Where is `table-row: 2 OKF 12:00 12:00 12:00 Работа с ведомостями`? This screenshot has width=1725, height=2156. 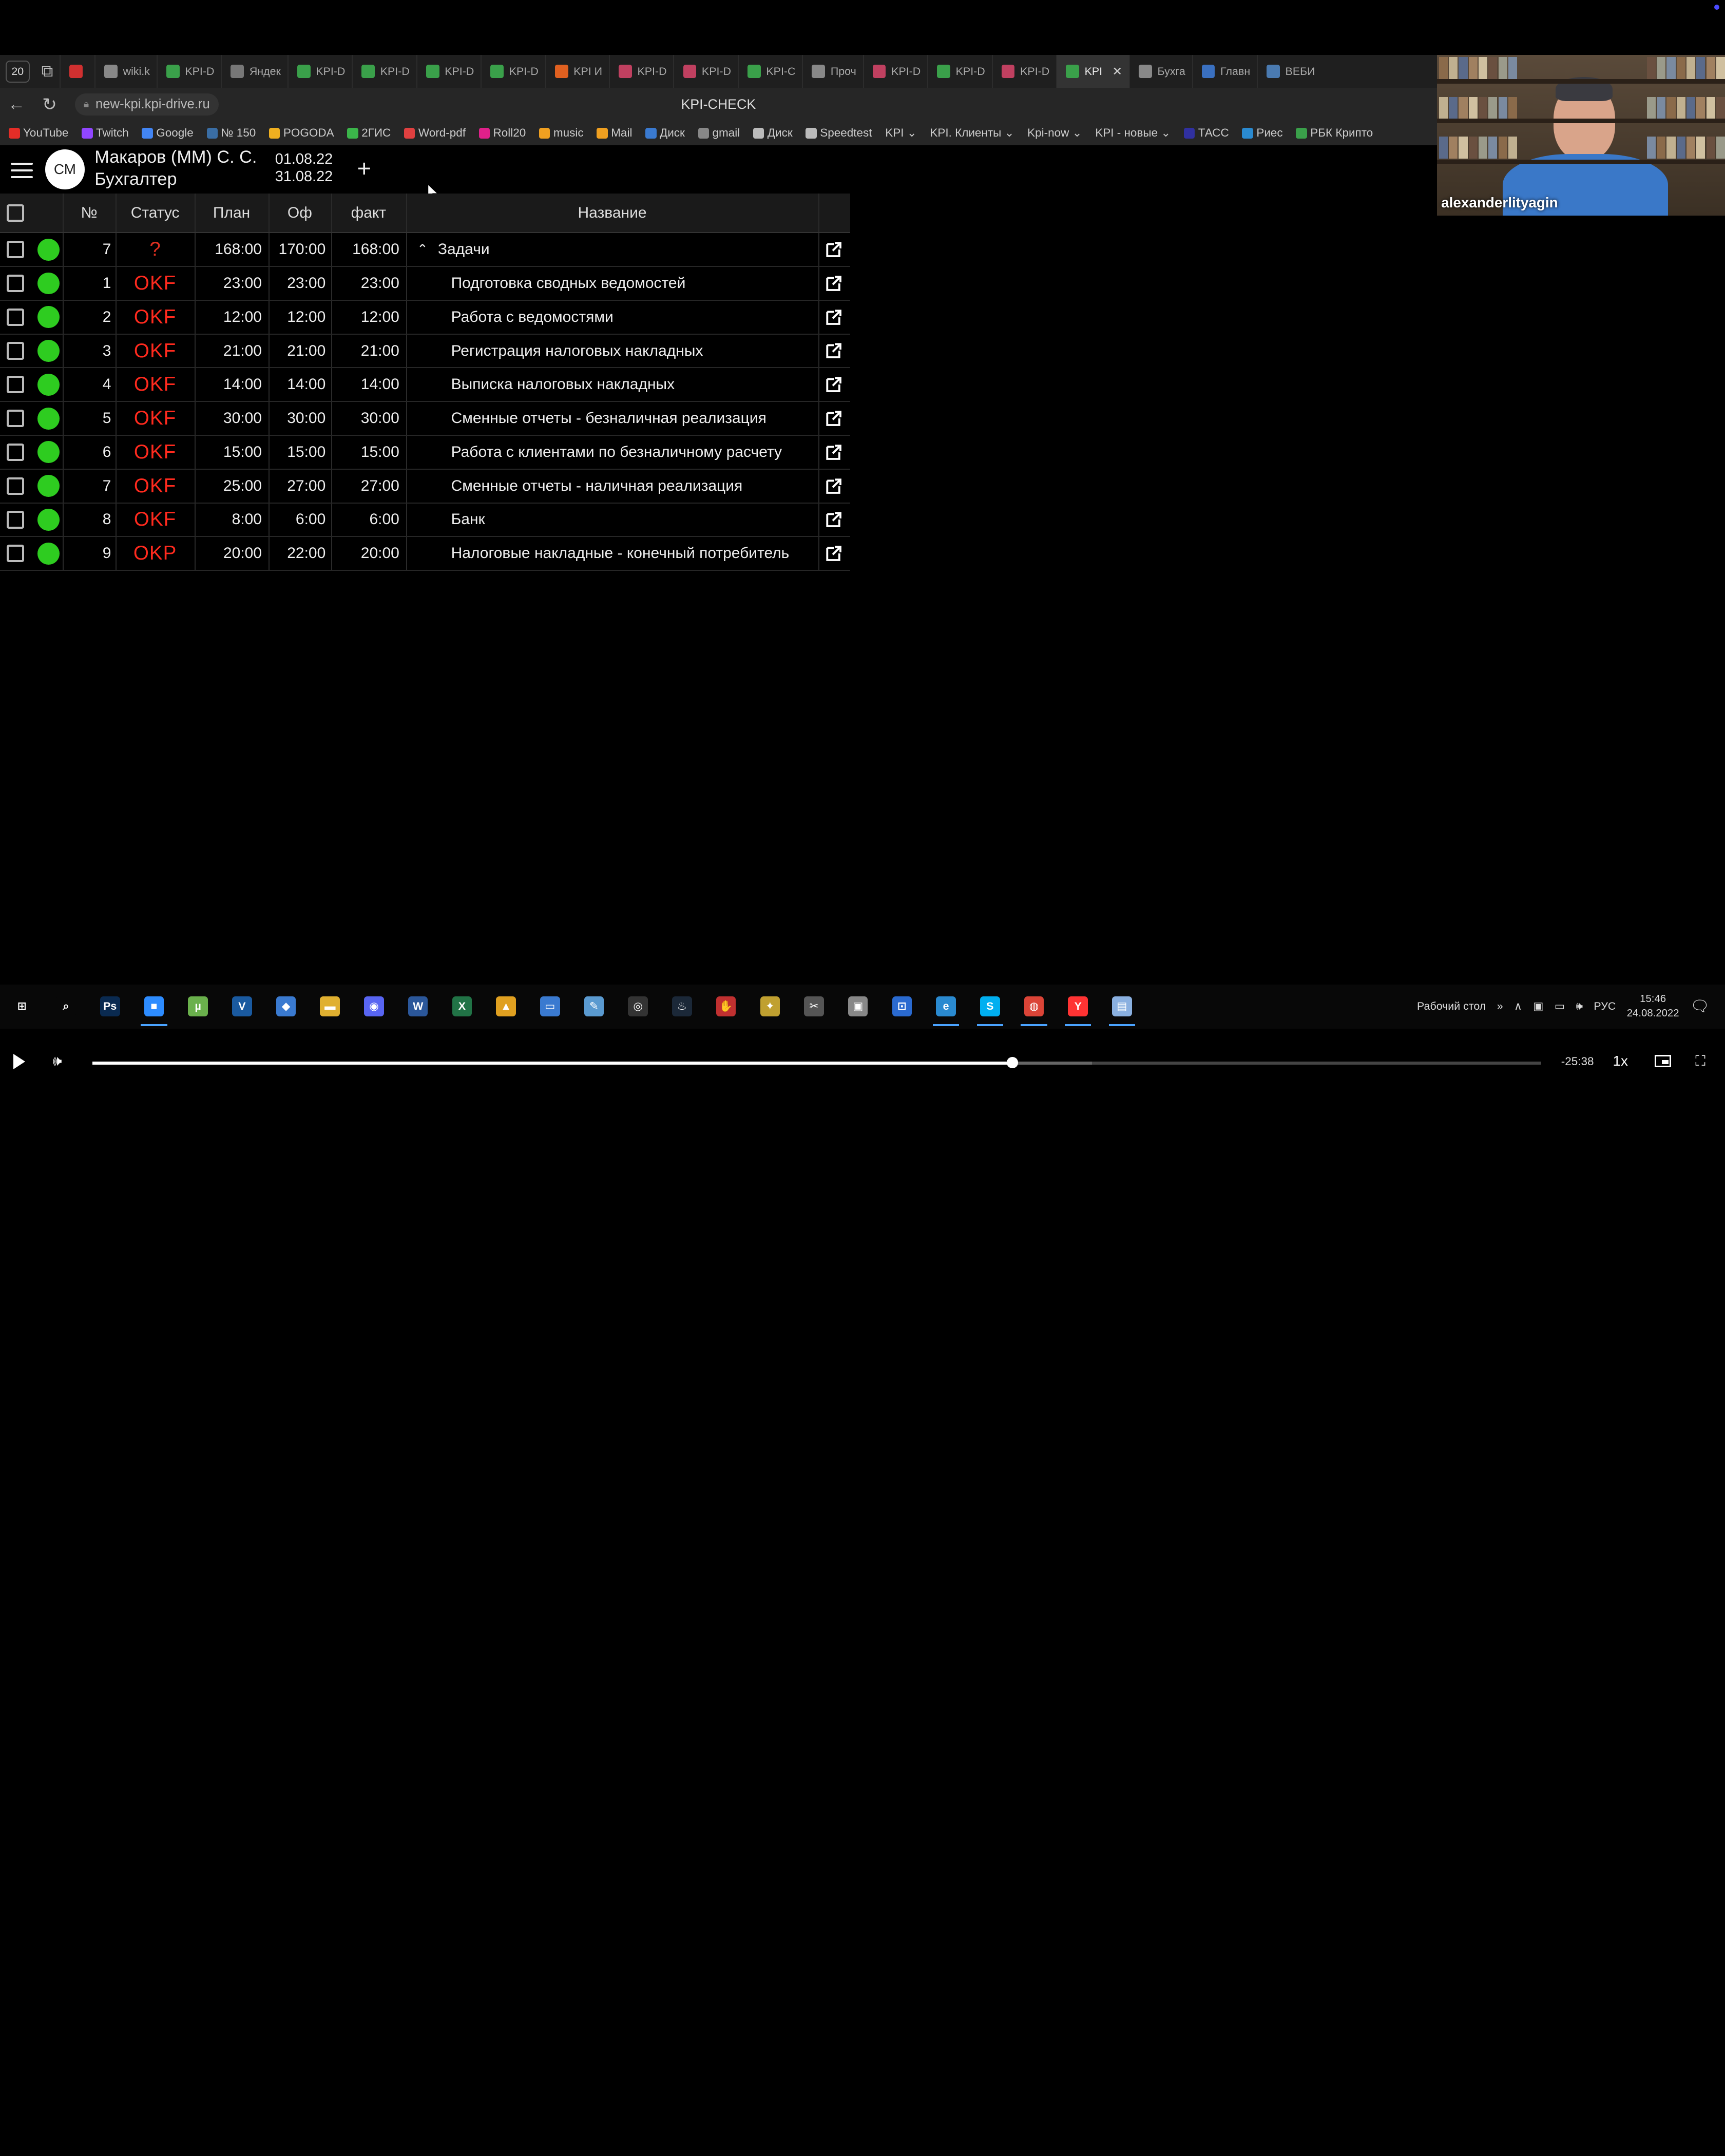
table-row: 2 OKF 12:00 12:00 12:00 Работа с ведомостями is located at coordinates (425, 317).